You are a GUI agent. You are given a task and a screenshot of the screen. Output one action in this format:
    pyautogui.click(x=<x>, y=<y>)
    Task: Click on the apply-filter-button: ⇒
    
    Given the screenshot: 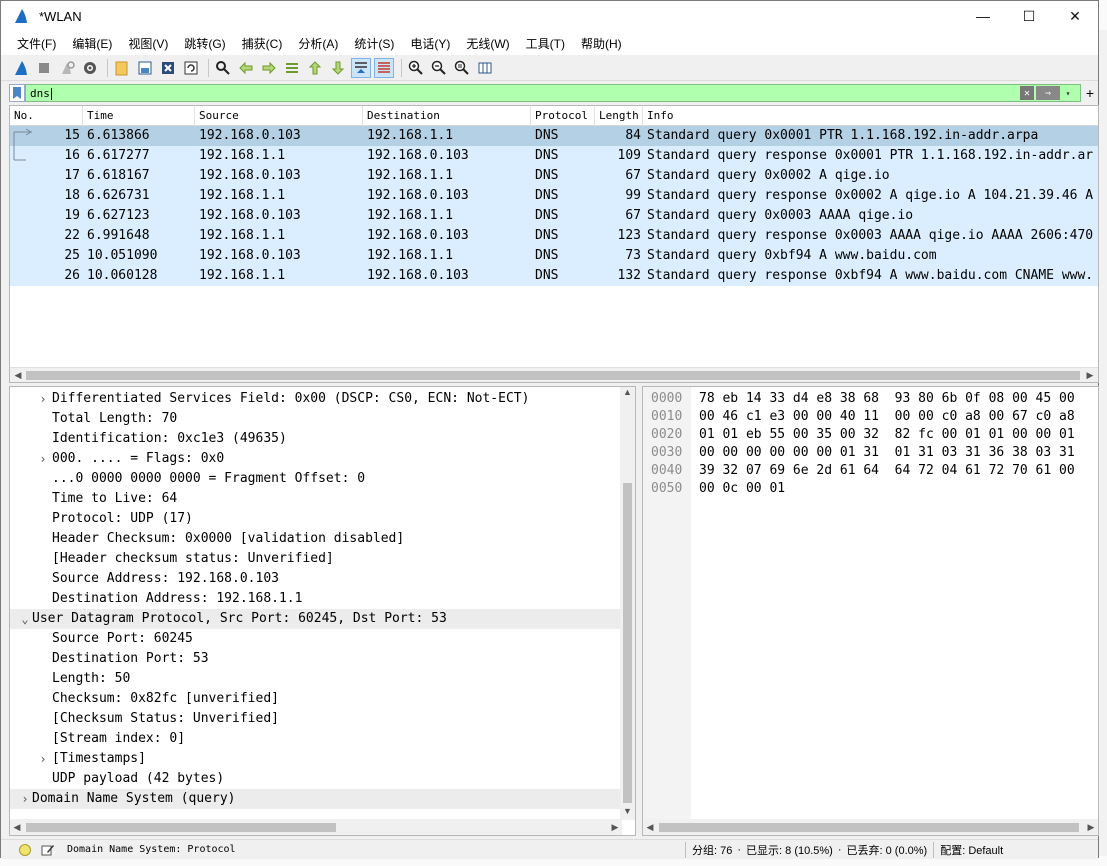 What is the action you would take?
    pyautogui.click(x=1048, y=93)
    